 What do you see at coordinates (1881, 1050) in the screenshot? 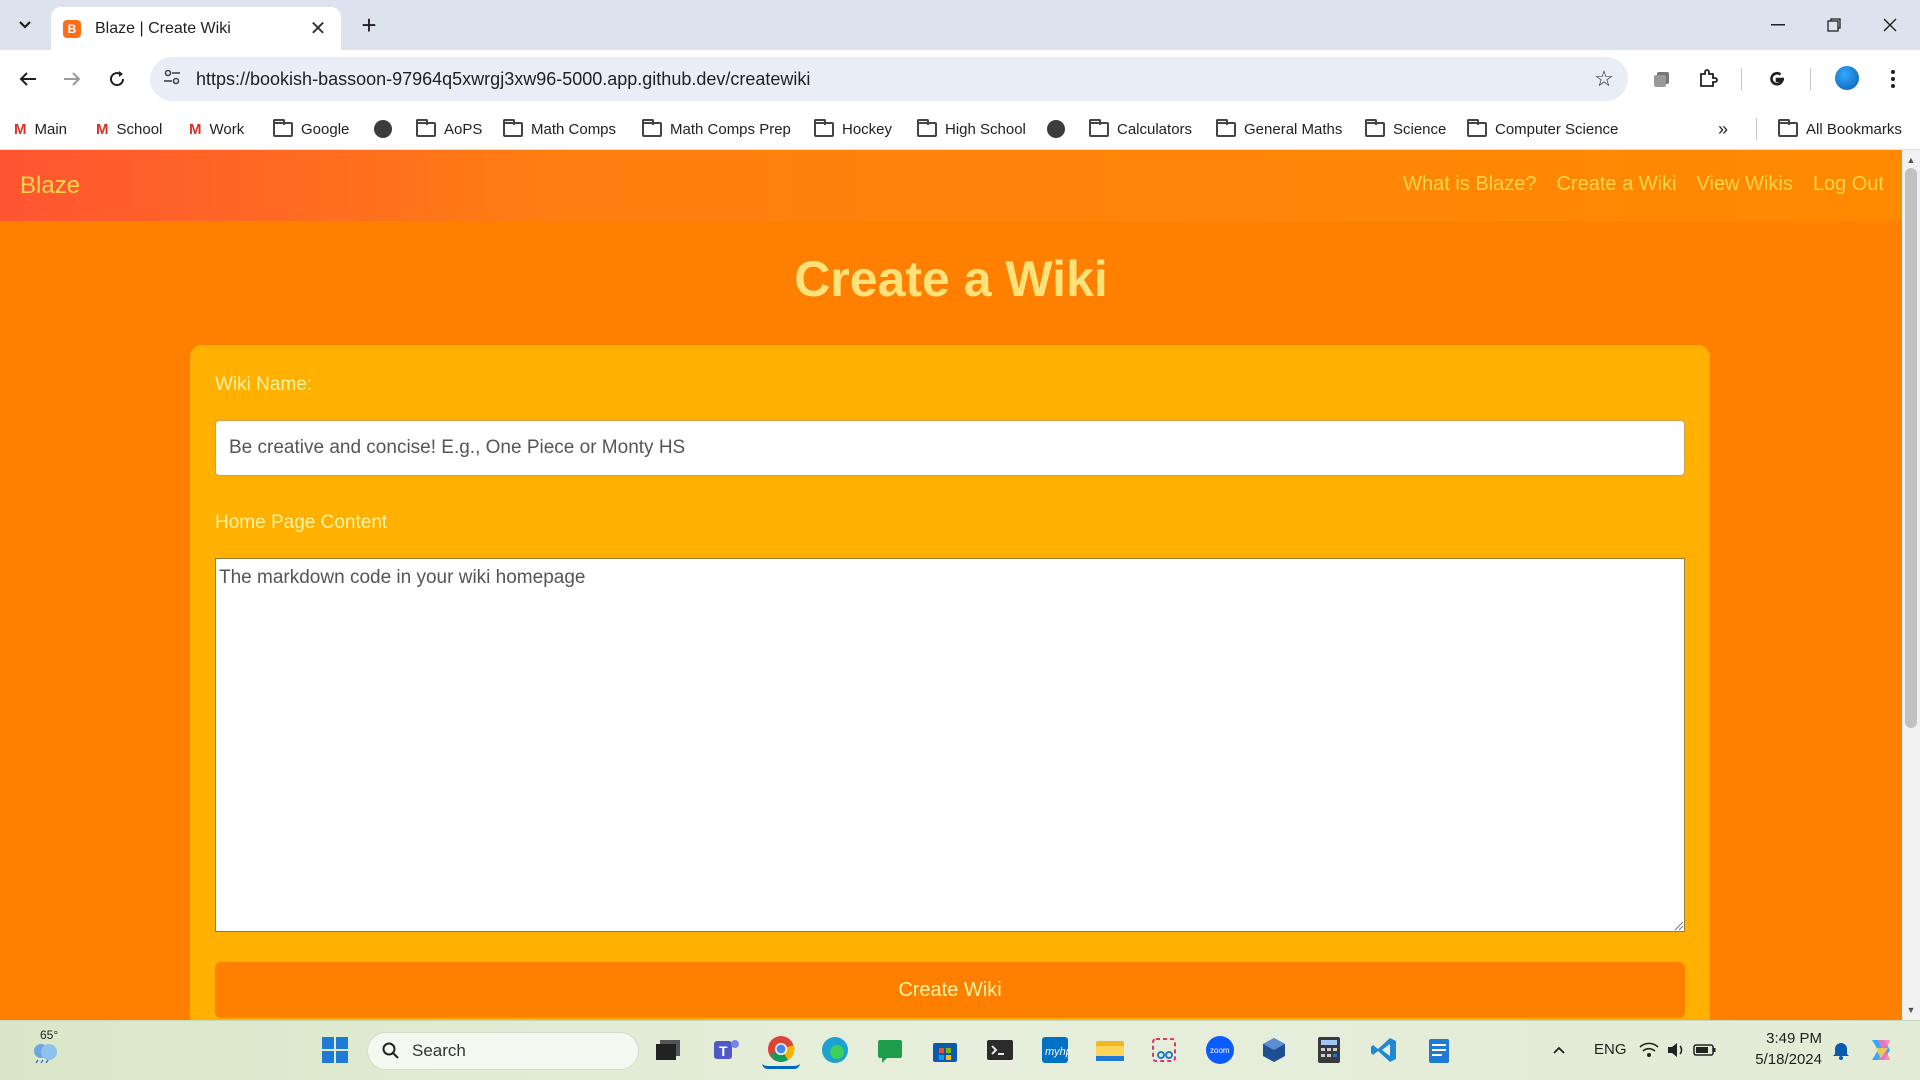
I see `copilot-icon` at bounding box center [1881, 1050].